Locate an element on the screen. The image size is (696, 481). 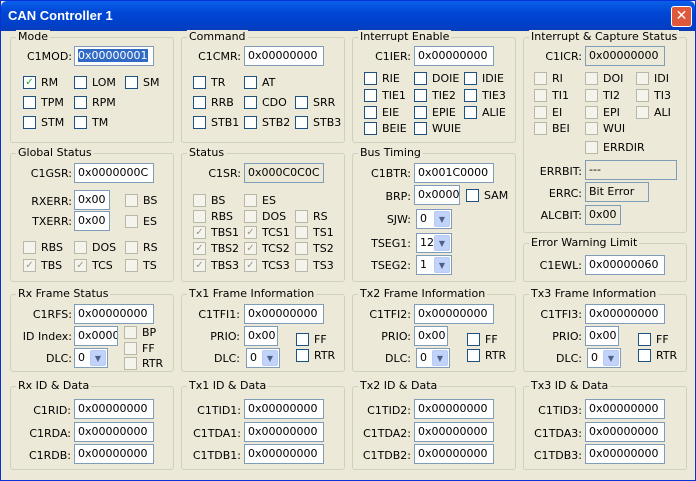
tx3f-ff-checkbox is located at coordinates (644, 339).